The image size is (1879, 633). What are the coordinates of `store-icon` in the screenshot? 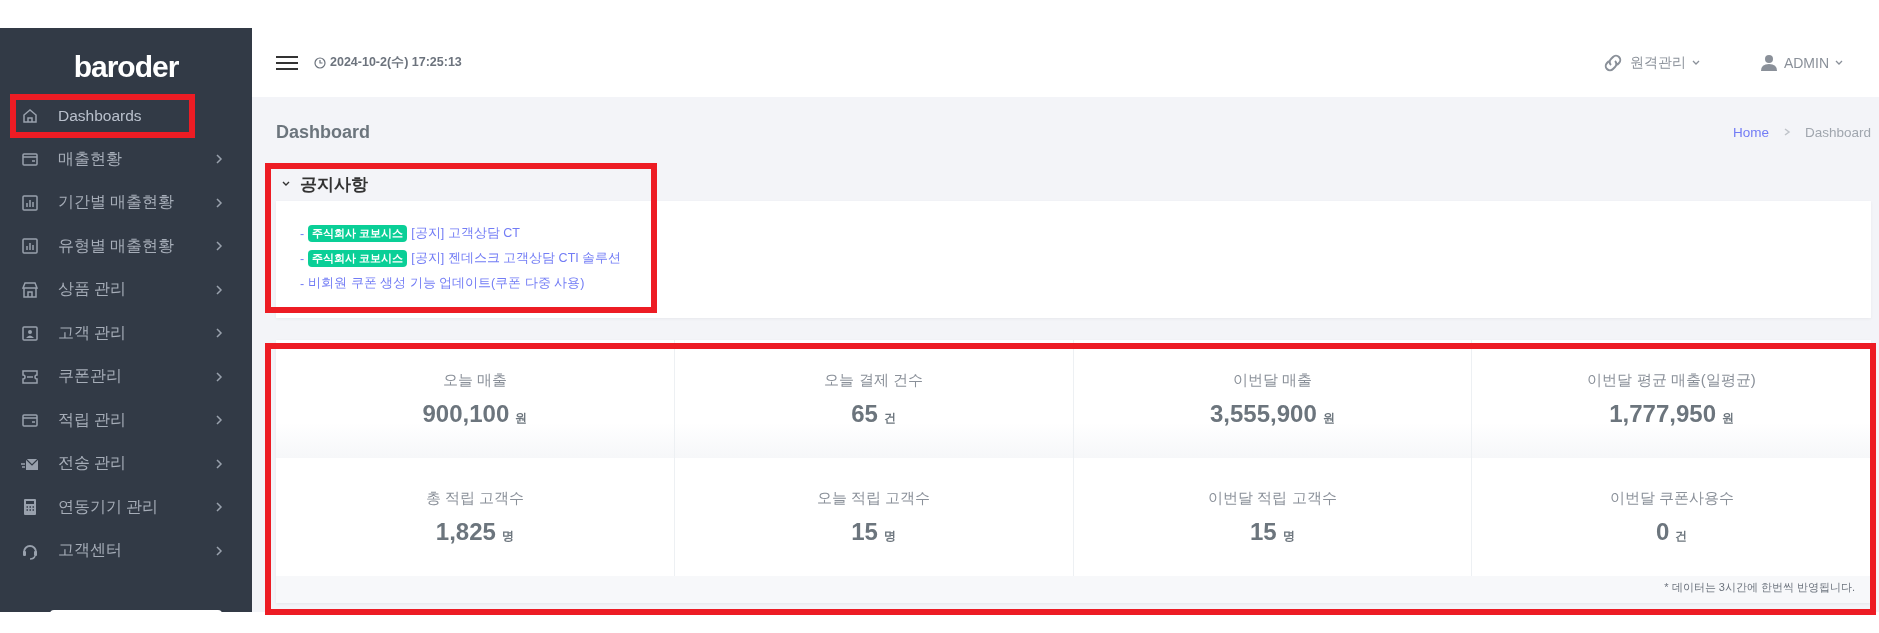 It's located at (30, 289).